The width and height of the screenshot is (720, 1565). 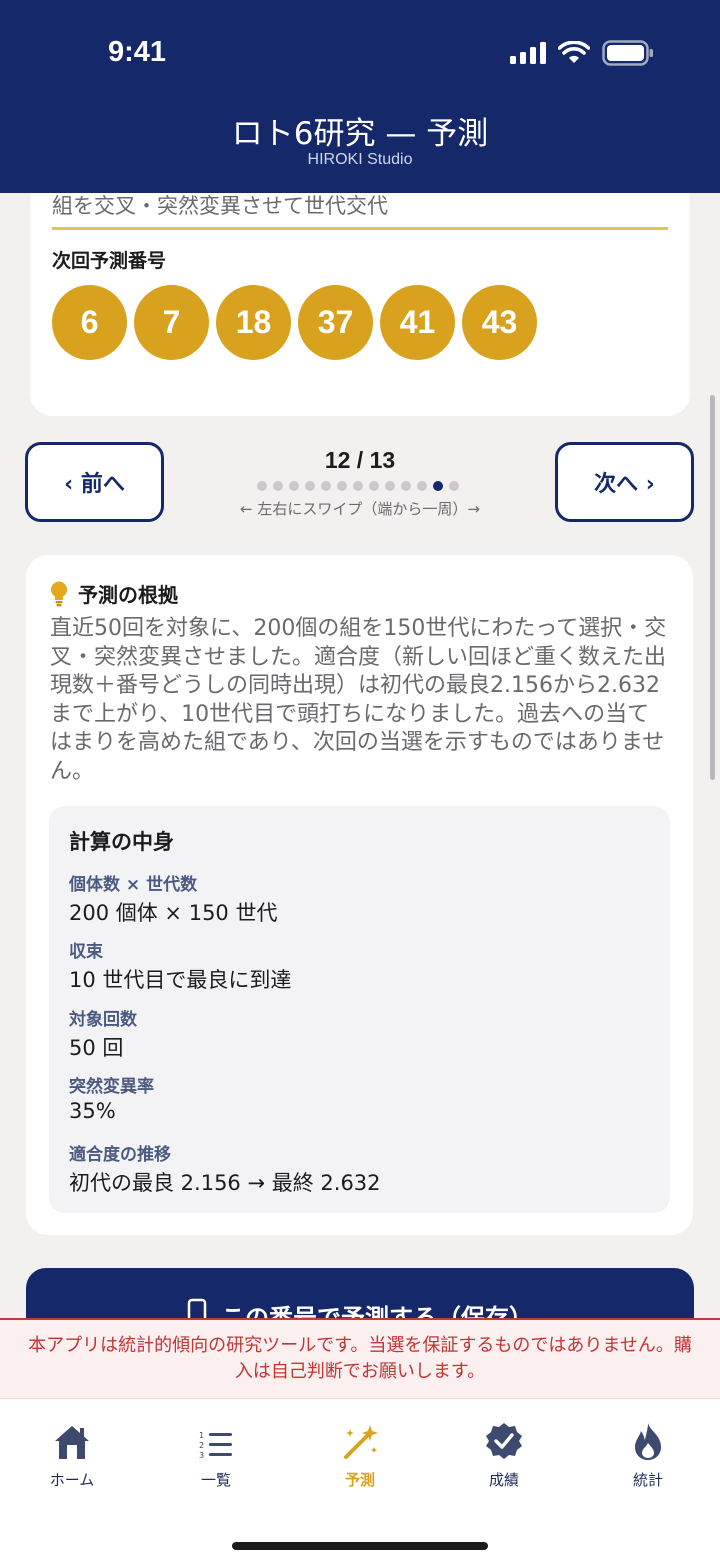 What do you see at coordinates (220, 206) in the screenshot?
I see `method-text: 組を交叉・突然変異させて世代交代` at bounding box center [220, 206].